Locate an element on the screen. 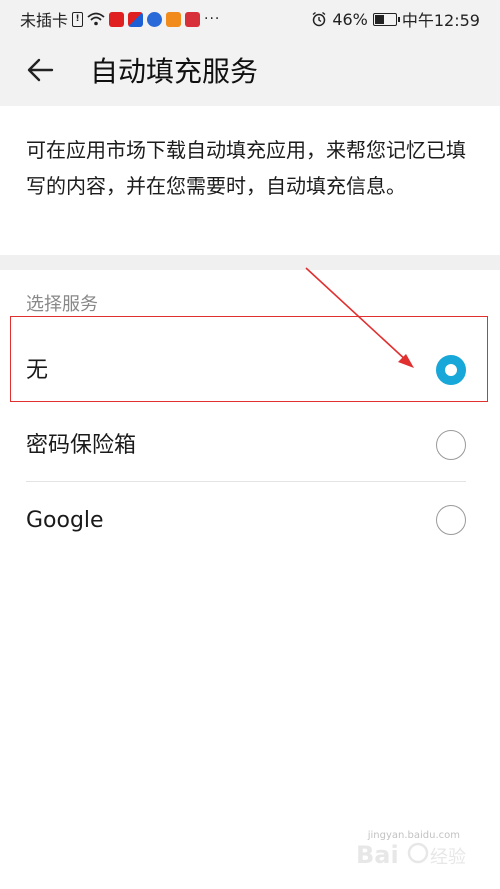 This screenshot has width=500, height=889. battery-icon is located at coordinates (386, 19).